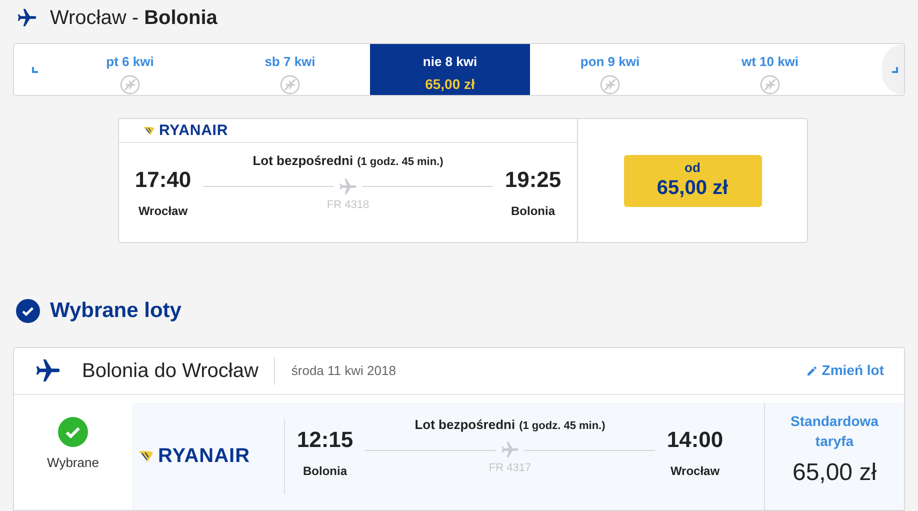  What do you see at coordinates (812, 370) in the screenshot?
I see `pencil-icon` at bounding box center [812, 370].